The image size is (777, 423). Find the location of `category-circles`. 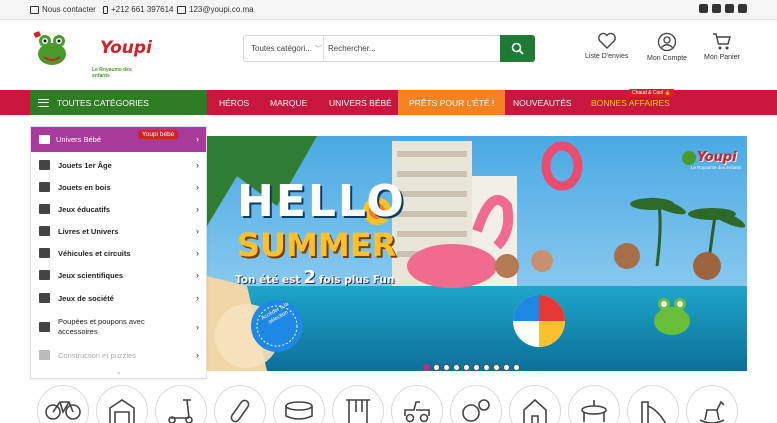

category-circles is located at coordinates (387, 404).